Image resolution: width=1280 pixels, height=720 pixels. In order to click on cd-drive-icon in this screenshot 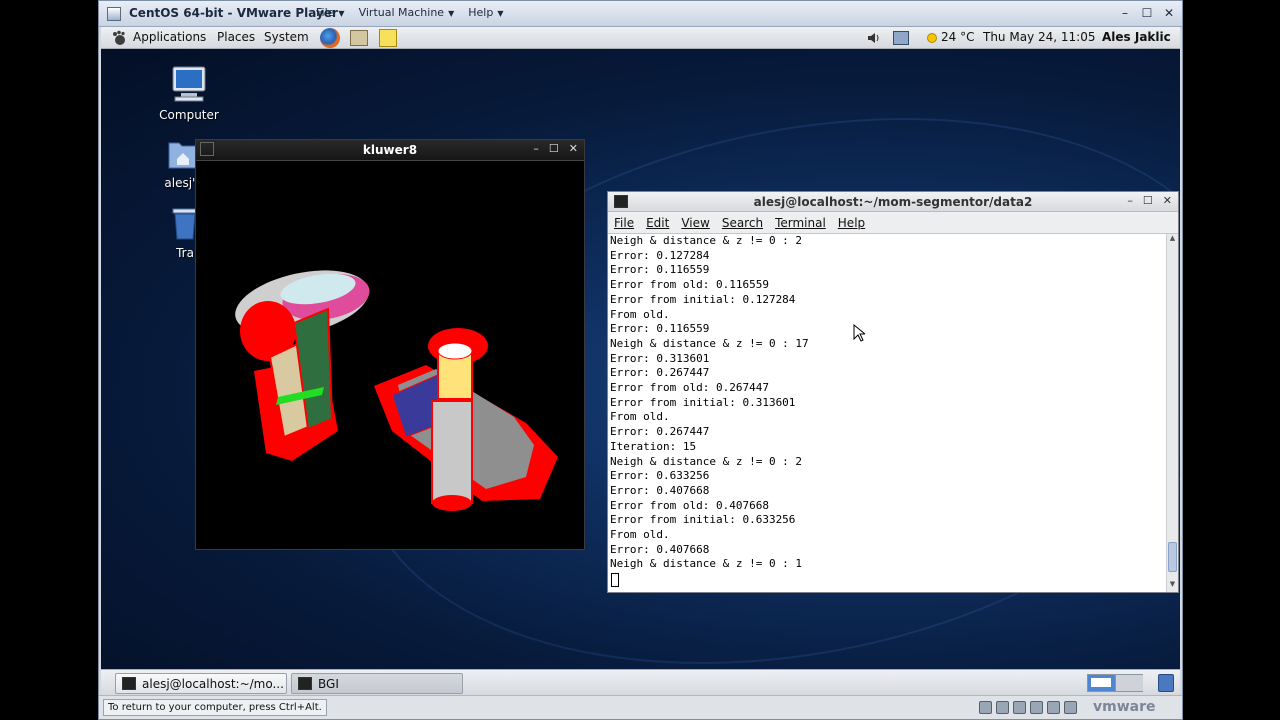, I will do `click(1002, 707)`.